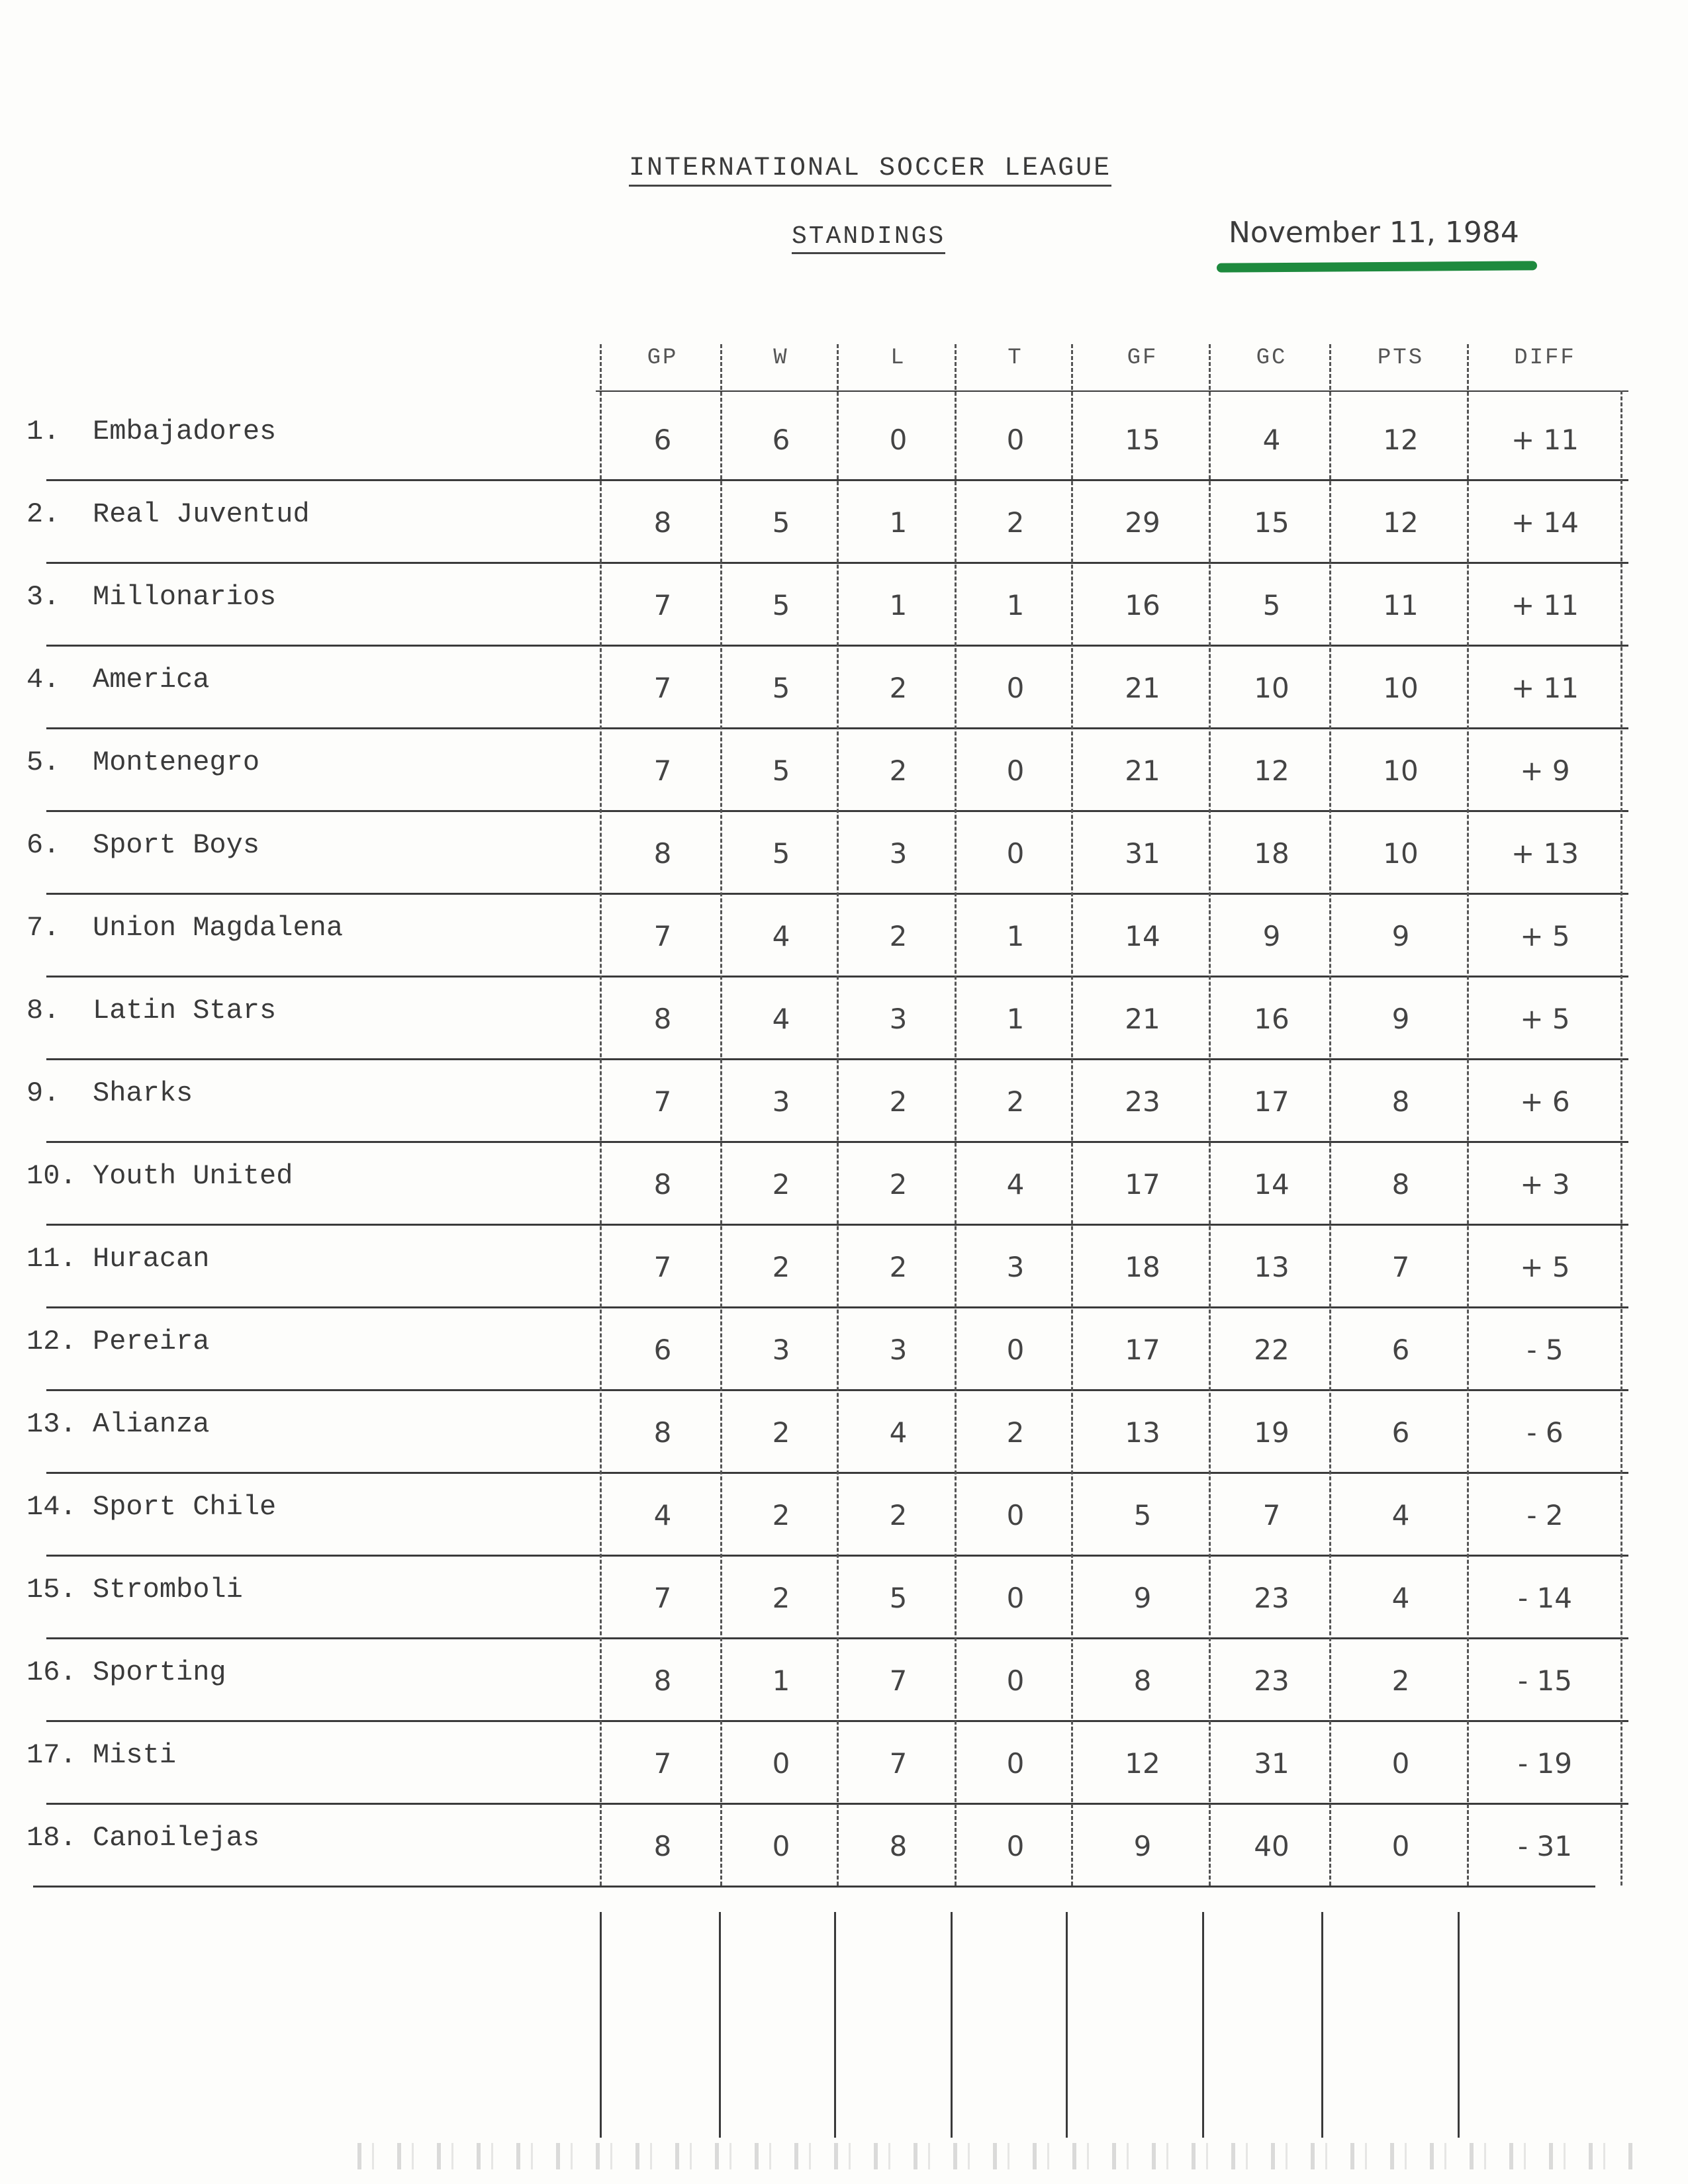 Image resolution: width=1688 pixels, height=2184 pixels. Describe the element at coordinates (1401, 358) in the screenshot. I see `column-header-pts: PTS` at that location.